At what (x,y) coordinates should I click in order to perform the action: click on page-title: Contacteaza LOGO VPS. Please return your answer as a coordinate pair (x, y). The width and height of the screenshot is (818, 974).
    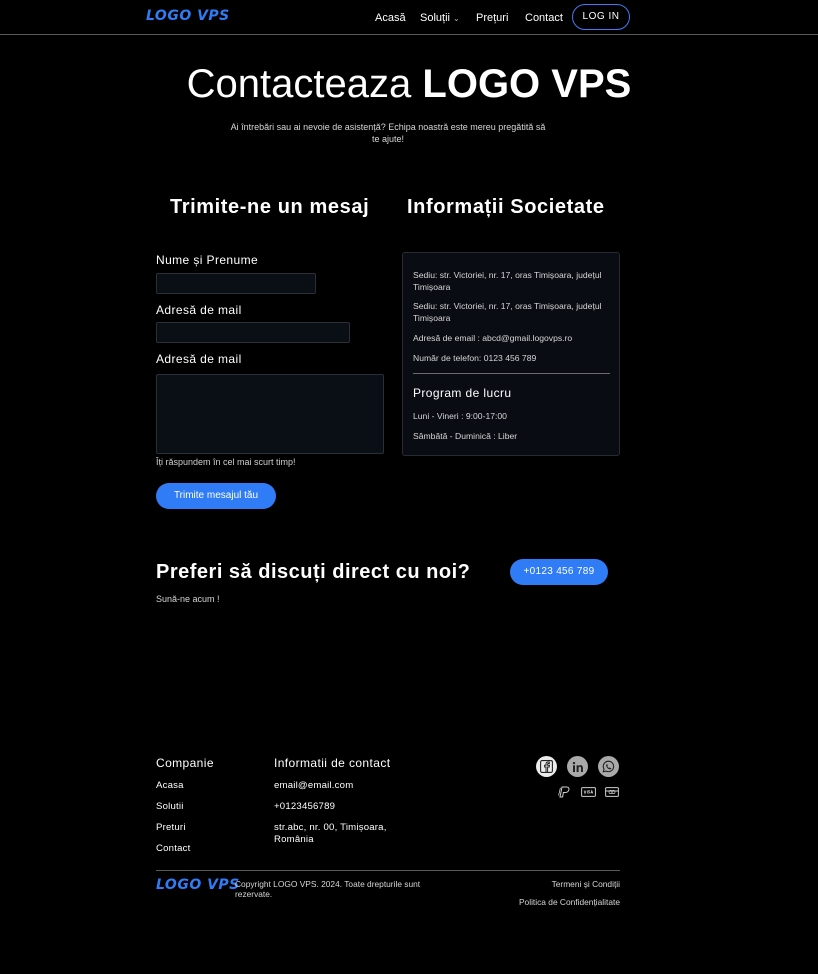
    Looking at the image, I should click on (409, 84).